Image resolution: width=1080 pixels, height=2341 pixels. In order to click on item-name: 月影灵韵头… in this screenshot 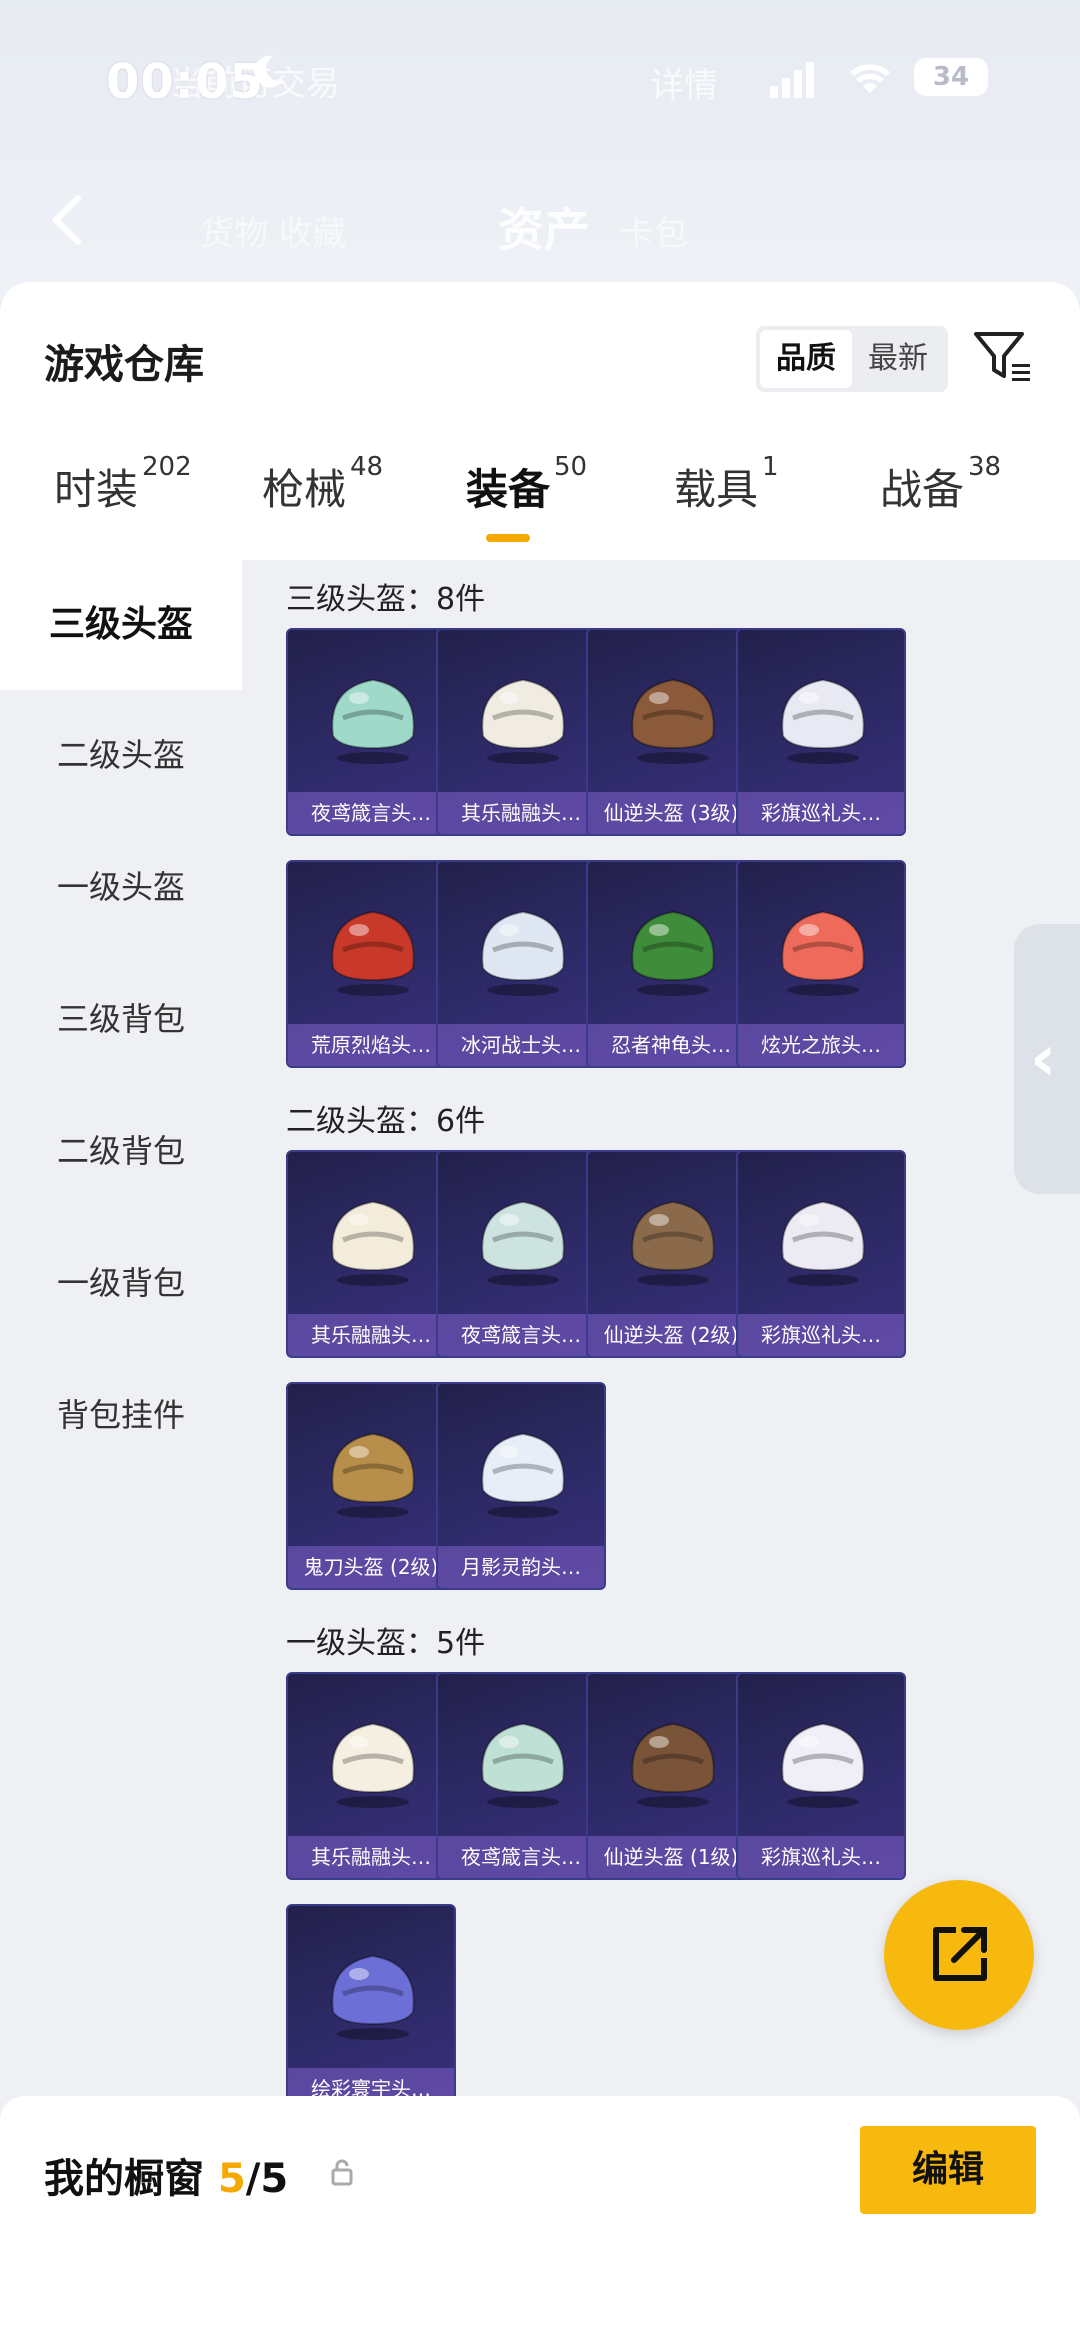, I will do `click(521, 1567)`.